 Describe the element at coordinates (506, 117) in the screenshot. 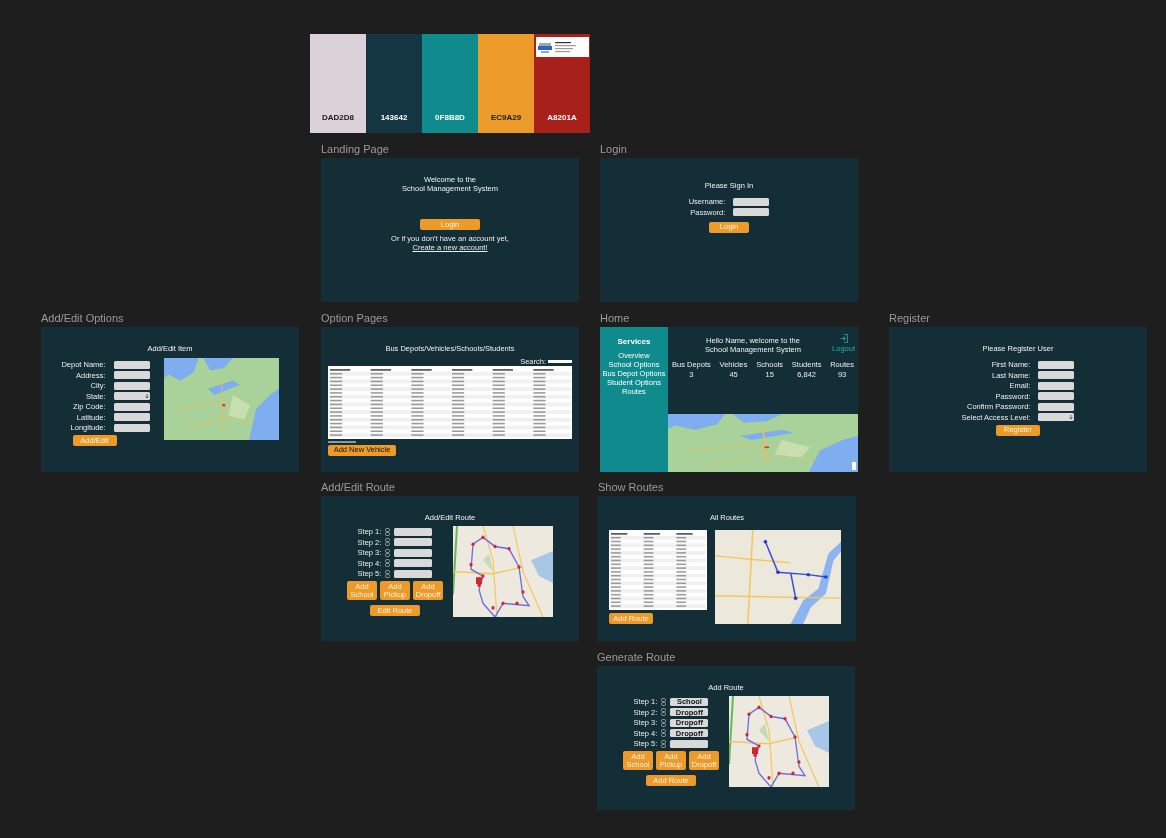

I see `hex-code: EC9A29` at that location.